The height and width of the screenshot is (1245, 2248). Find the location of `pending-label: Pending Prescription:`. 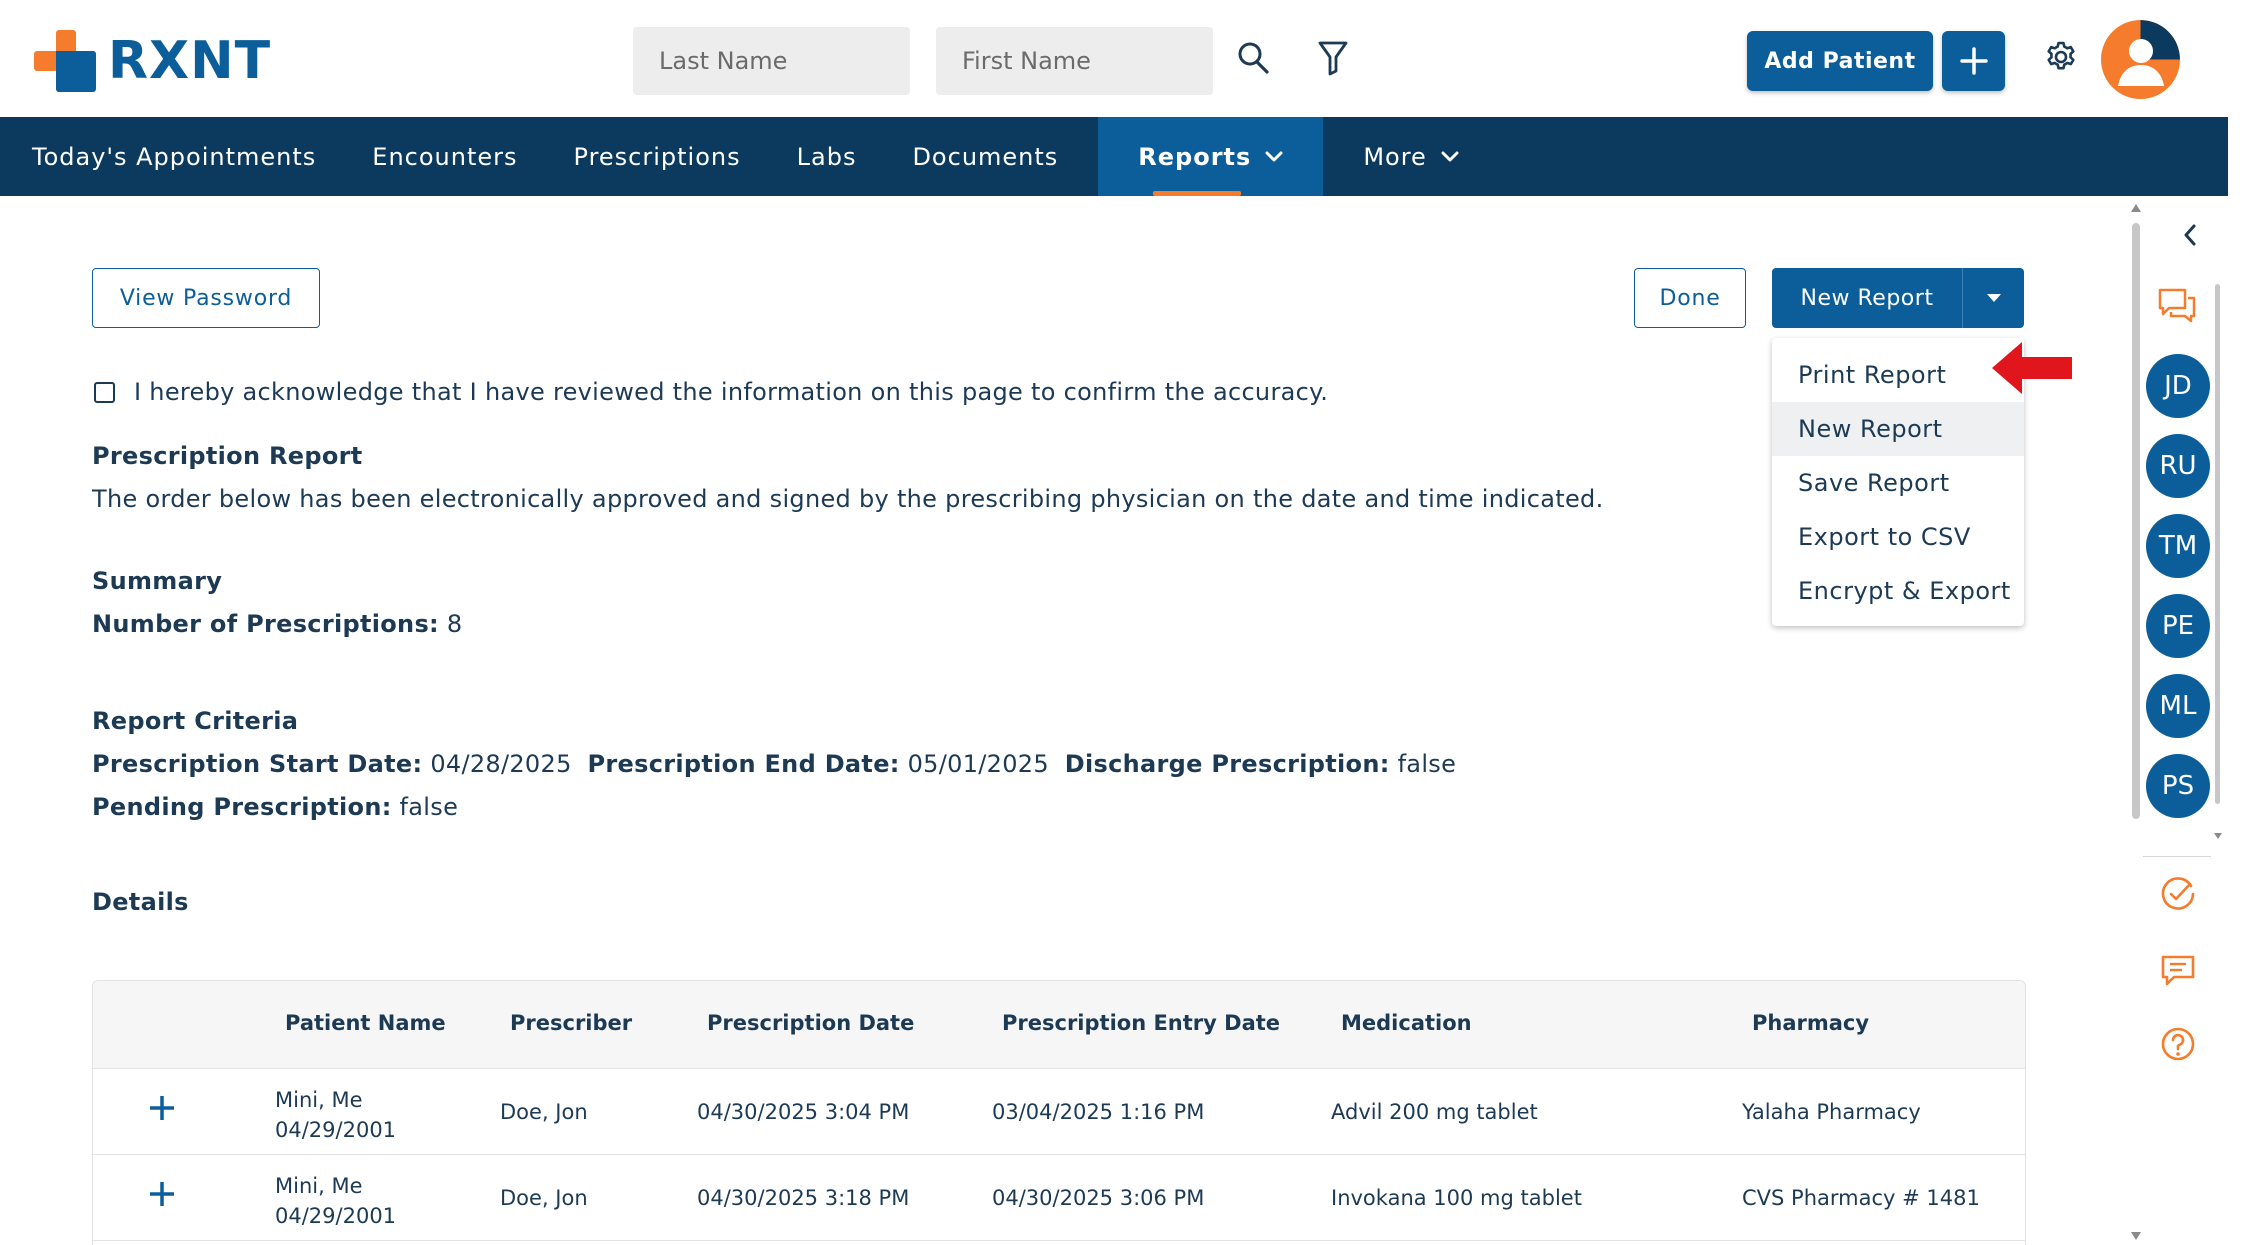

pending-label: Pending Prescription: is located at coordinates (242, 807).